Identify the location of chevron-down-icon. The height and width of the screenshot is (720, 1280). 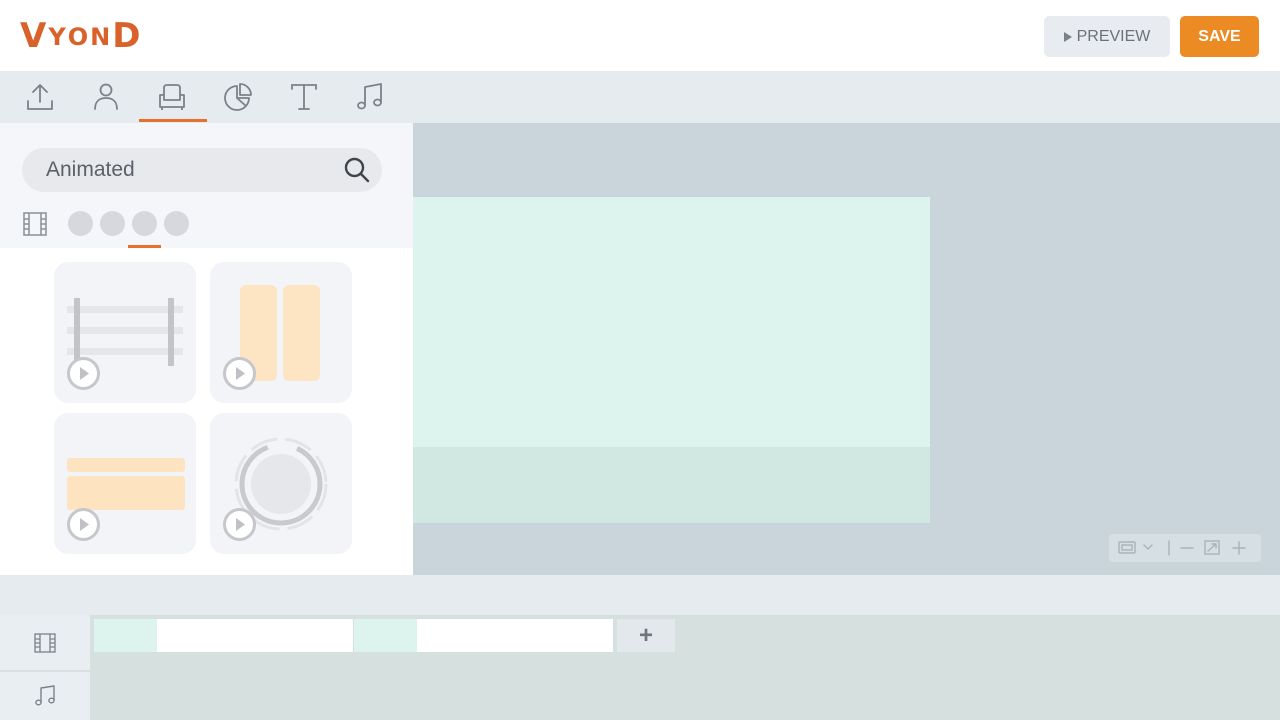
(1148, 547).